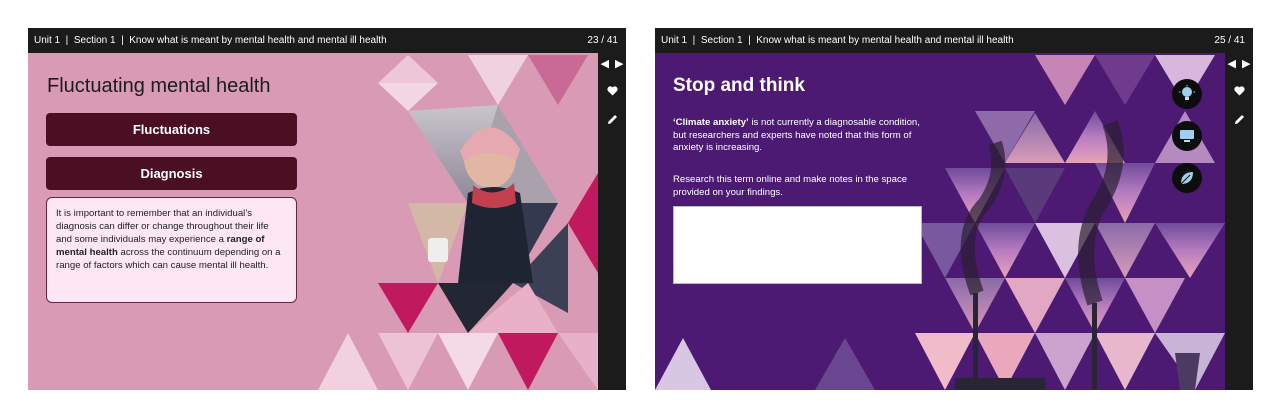 The width and height of the screenshot is (1280, 418). What do you see at coordinates (797, 245) in the screenshot?
I see `notes-input` at bounding box center [797, 245].